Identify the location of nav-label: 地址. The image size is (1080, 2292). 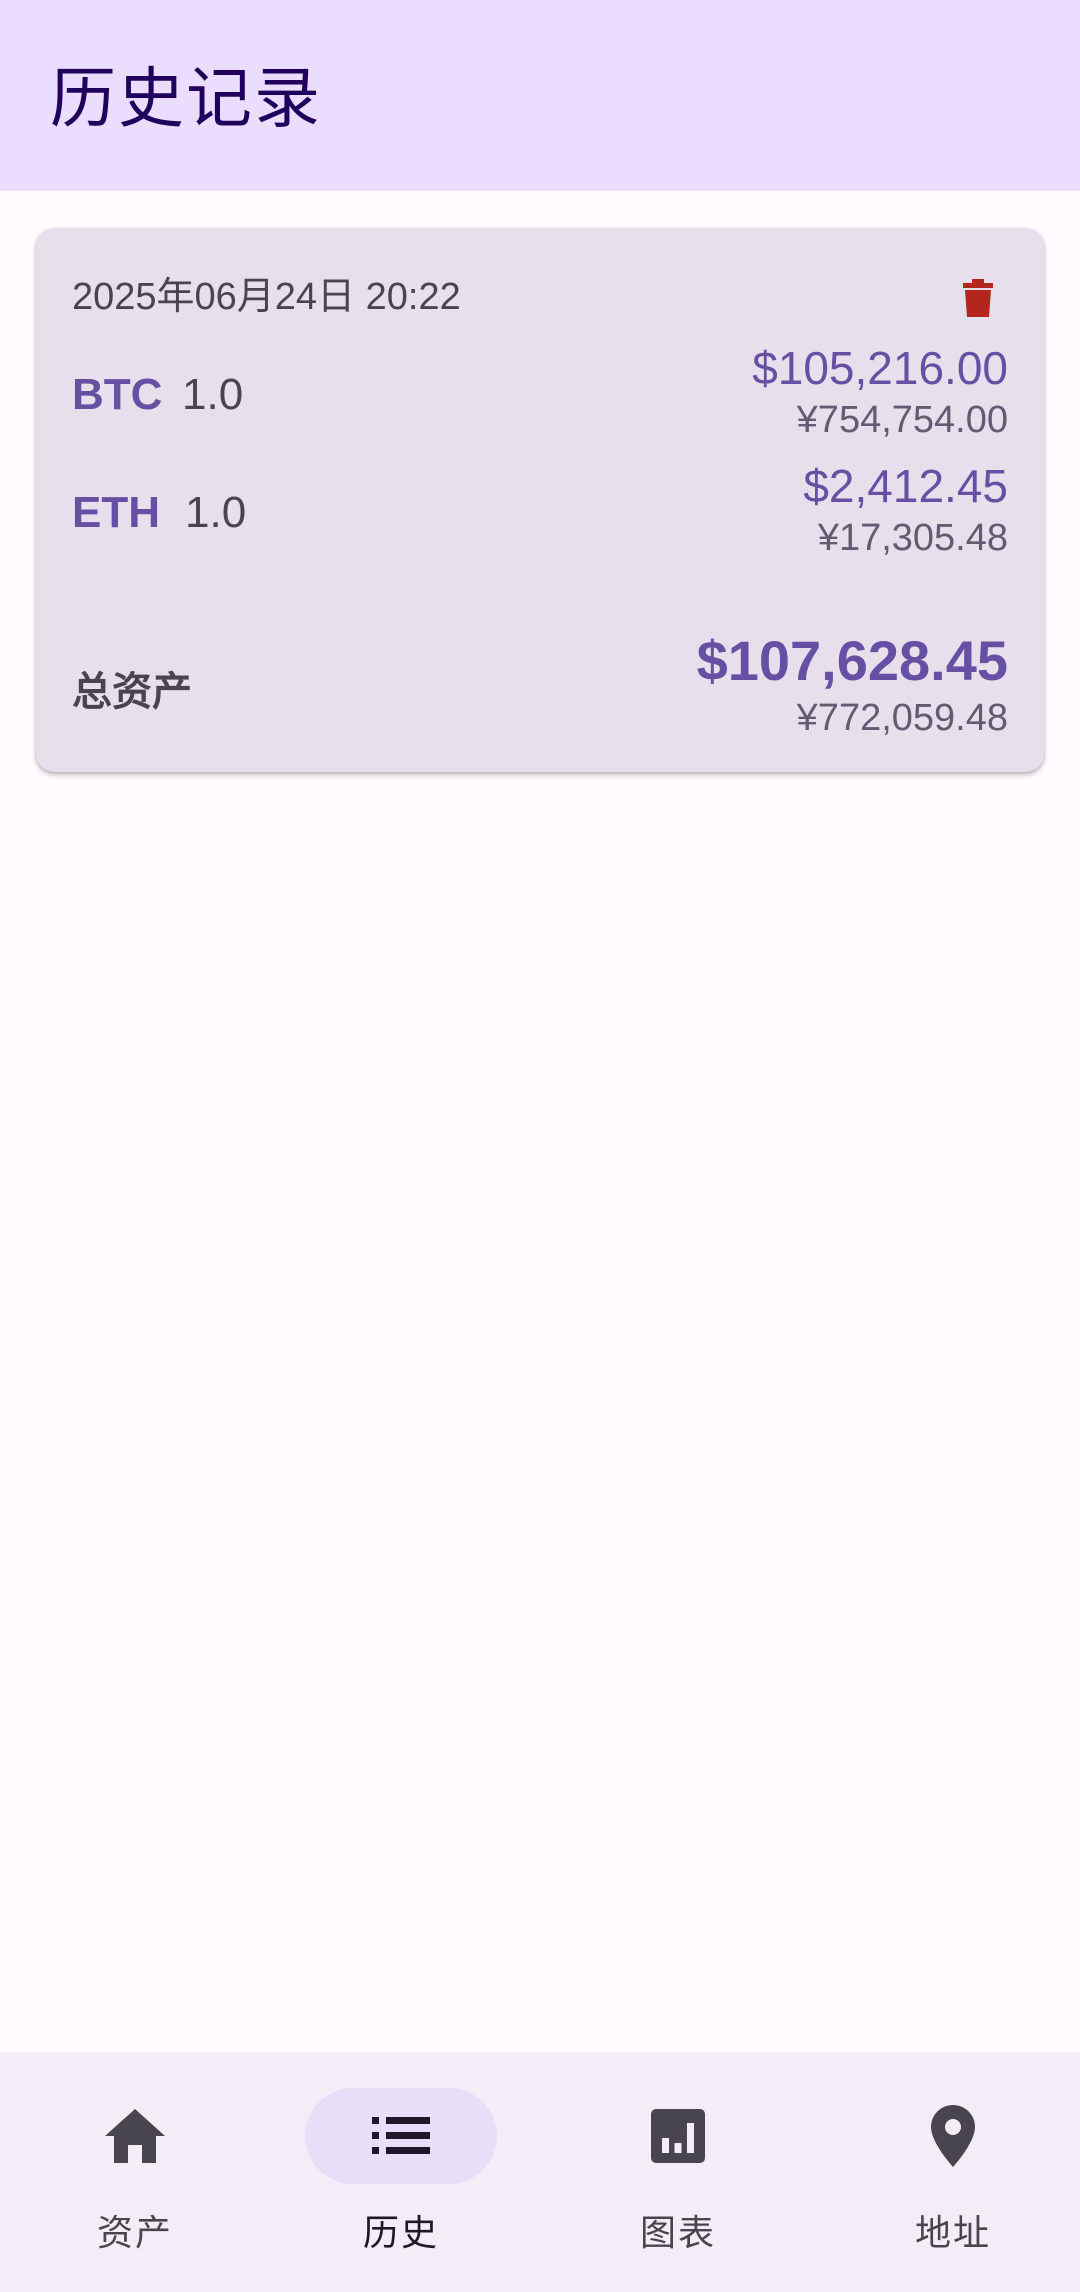
(952, 2232).